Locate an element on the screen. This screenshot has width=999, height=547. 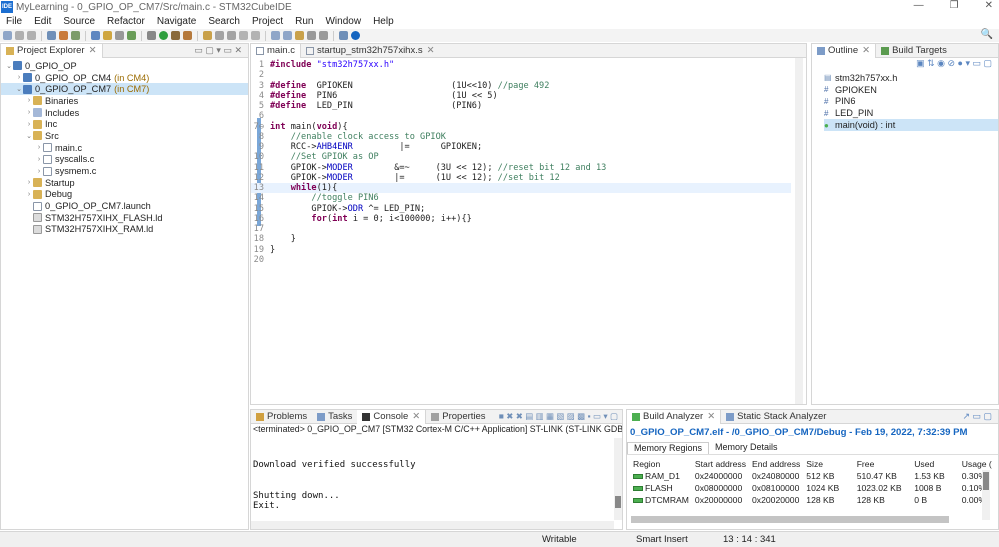
console-scrollbar is located at coordinates (618, 479).